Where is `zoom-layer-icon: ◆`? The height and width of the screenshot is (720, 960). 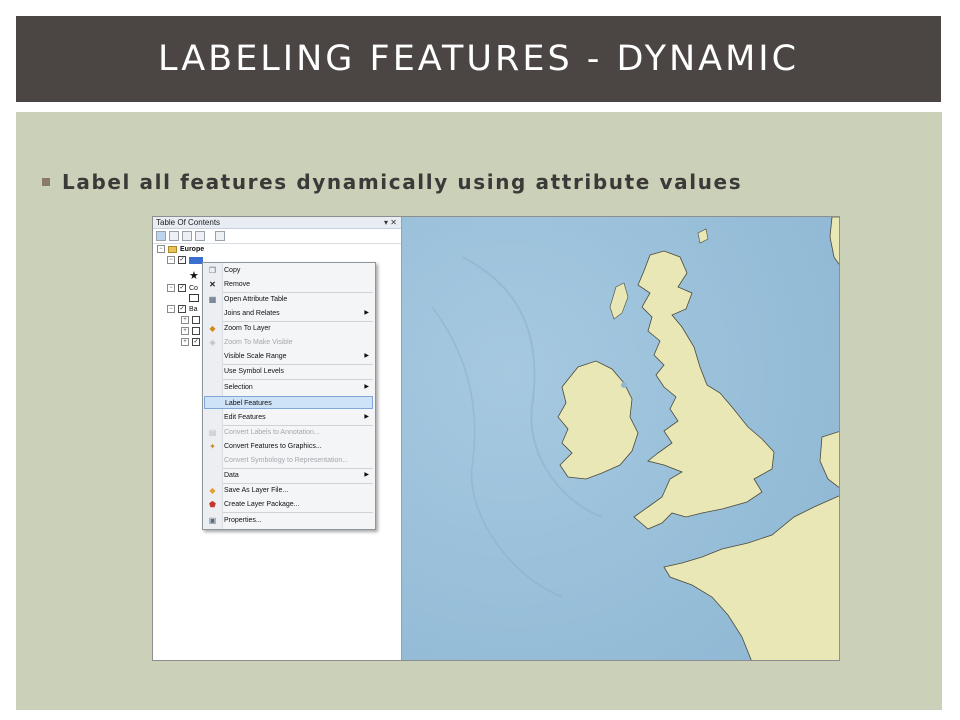
zoom-layer-icon: ◆ is located at coordinates (212, 328).